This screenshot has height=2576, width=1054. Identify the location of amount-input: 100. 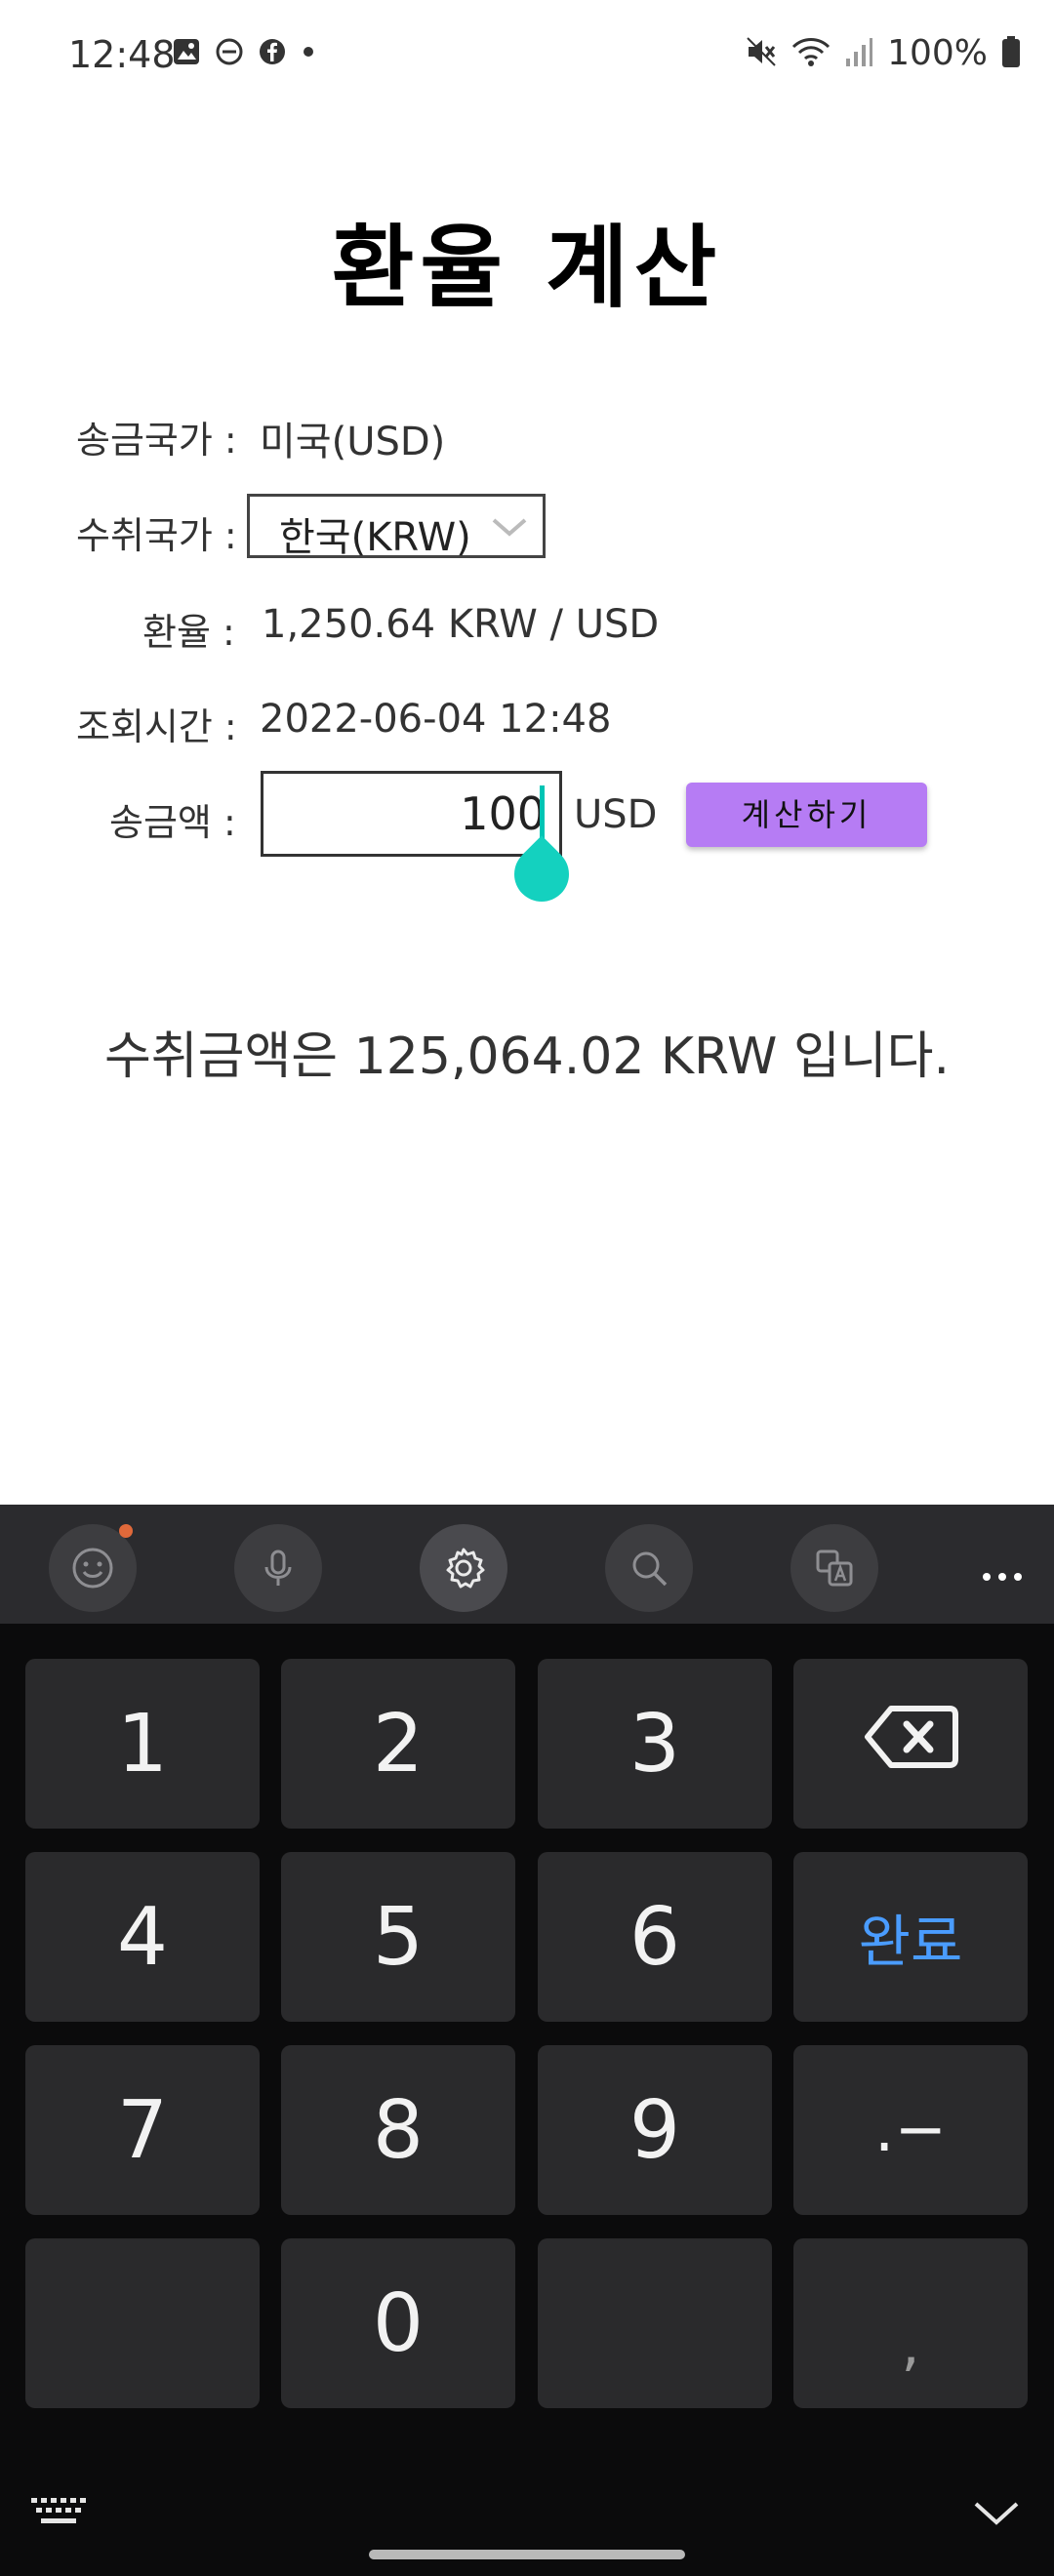
(411, 814).